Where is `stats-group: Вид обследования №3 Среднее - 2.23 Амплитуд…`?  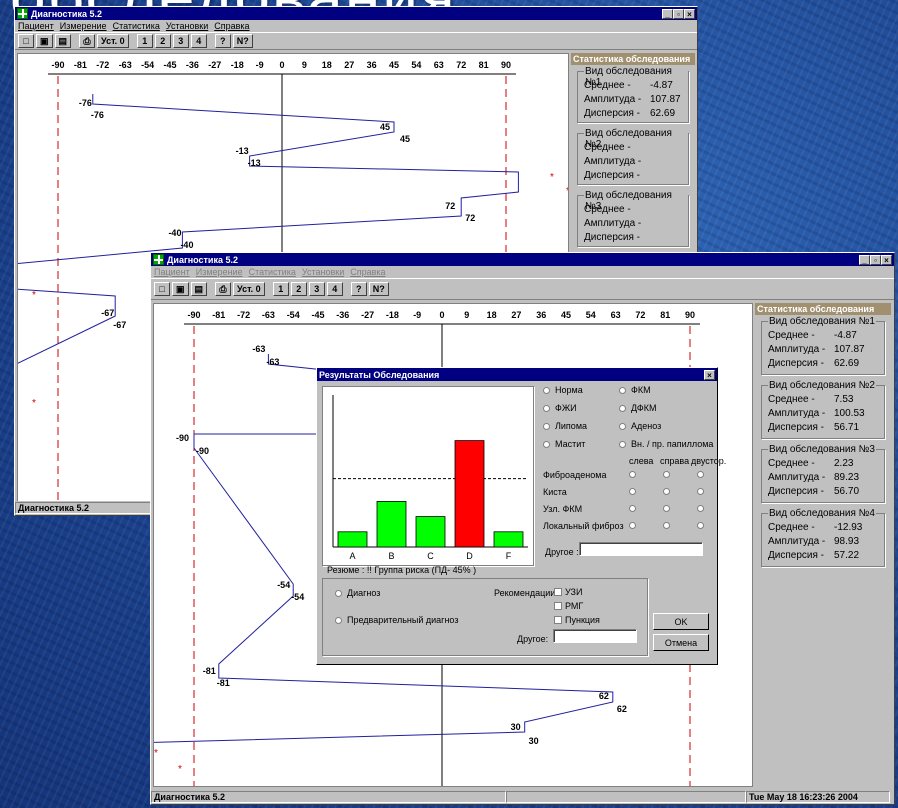 stats-group: Вид обследования №3 Среднее - 2.23 Амплитуд… is located at coordinates (823, 473).